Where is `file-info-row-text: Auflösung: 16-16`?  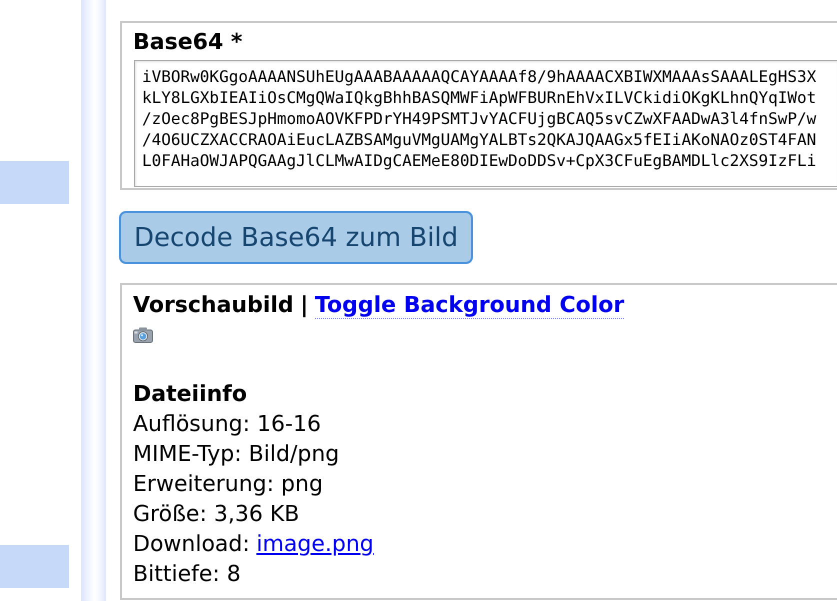
file-info-row-text: Auflösung: 16-16 is located at coordinates (227, 425).